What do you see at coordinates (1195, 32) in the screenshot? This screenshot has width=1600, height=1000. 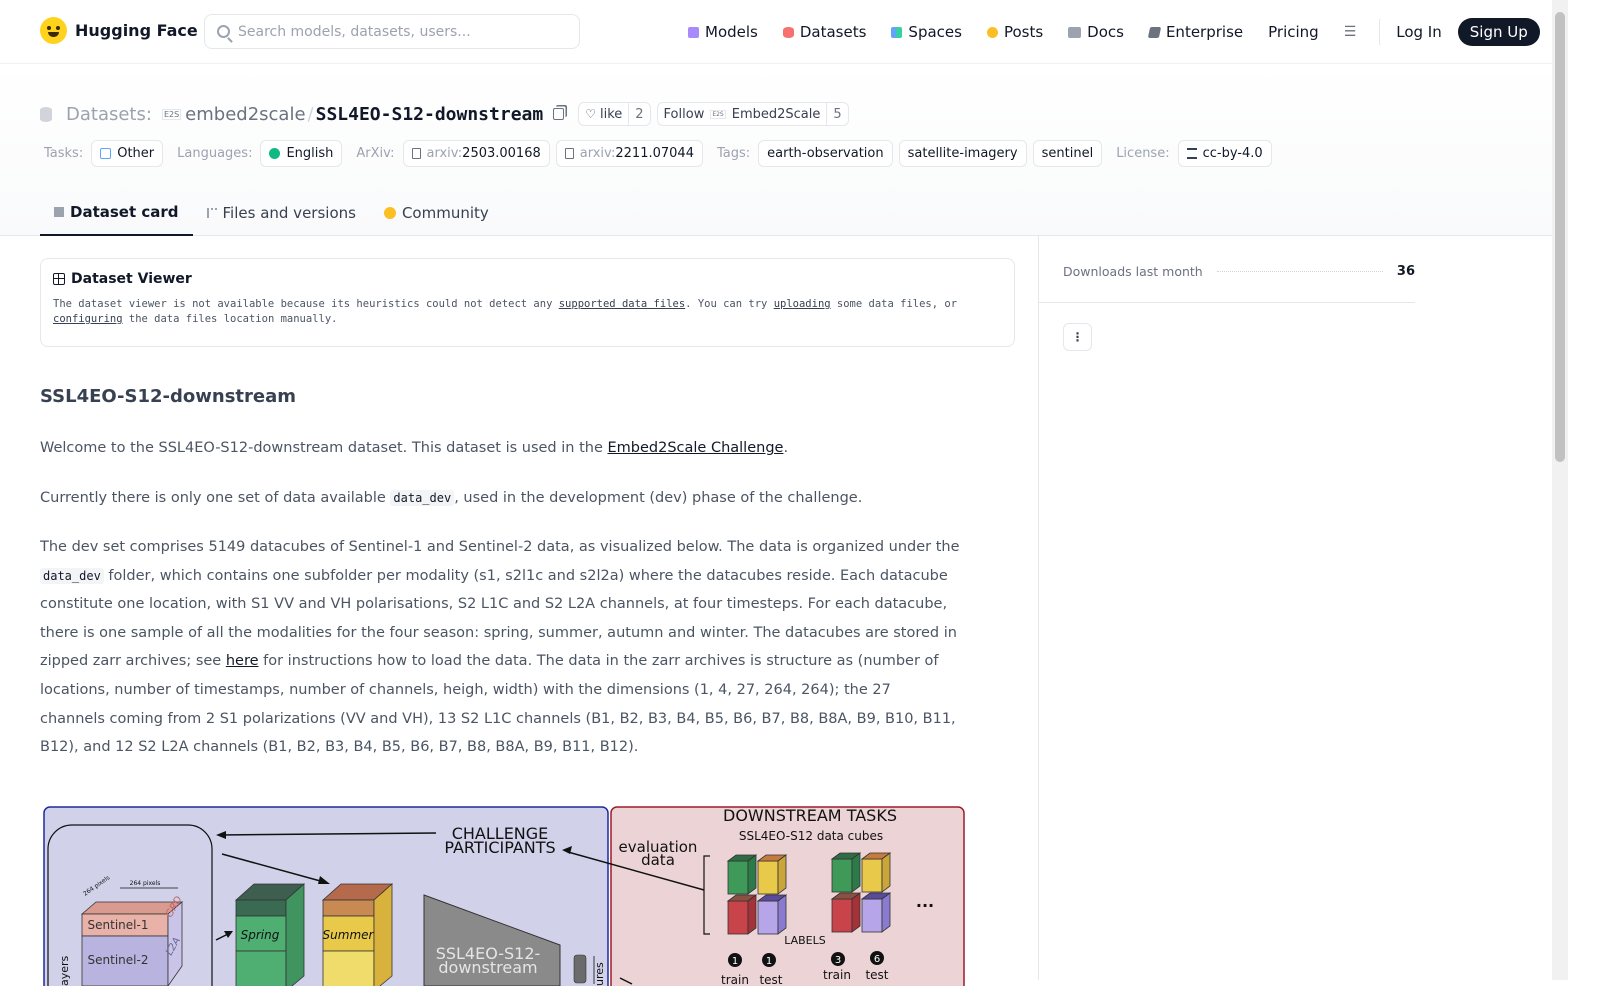 I see `nav-enterprise: Enterprise` at bounding box center [1195, 32].